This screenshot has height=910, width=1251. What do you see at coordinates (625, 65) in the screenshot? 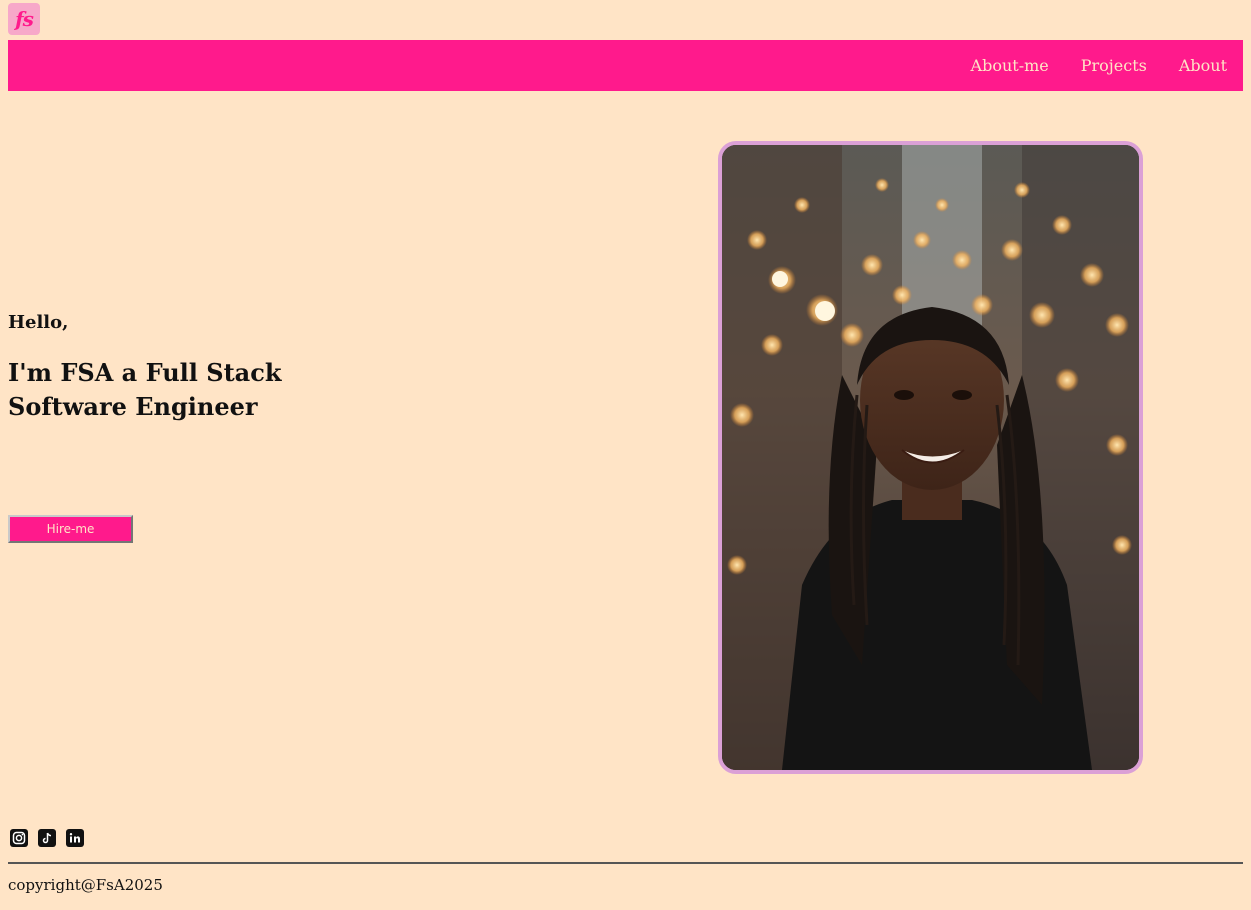
I see `top-navbar: About-me Projects About` at bounding box center [625, 65].